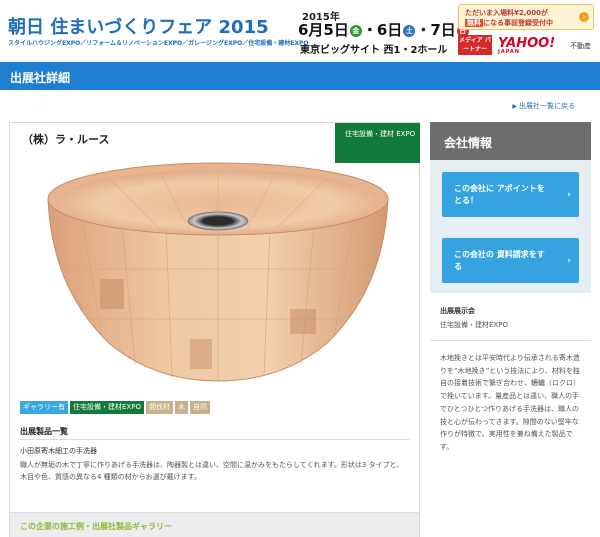 This screenshot has width=600, height=537. I want to click on event-dates: 6月5日金・6日土・7日日, so click(384, 29).